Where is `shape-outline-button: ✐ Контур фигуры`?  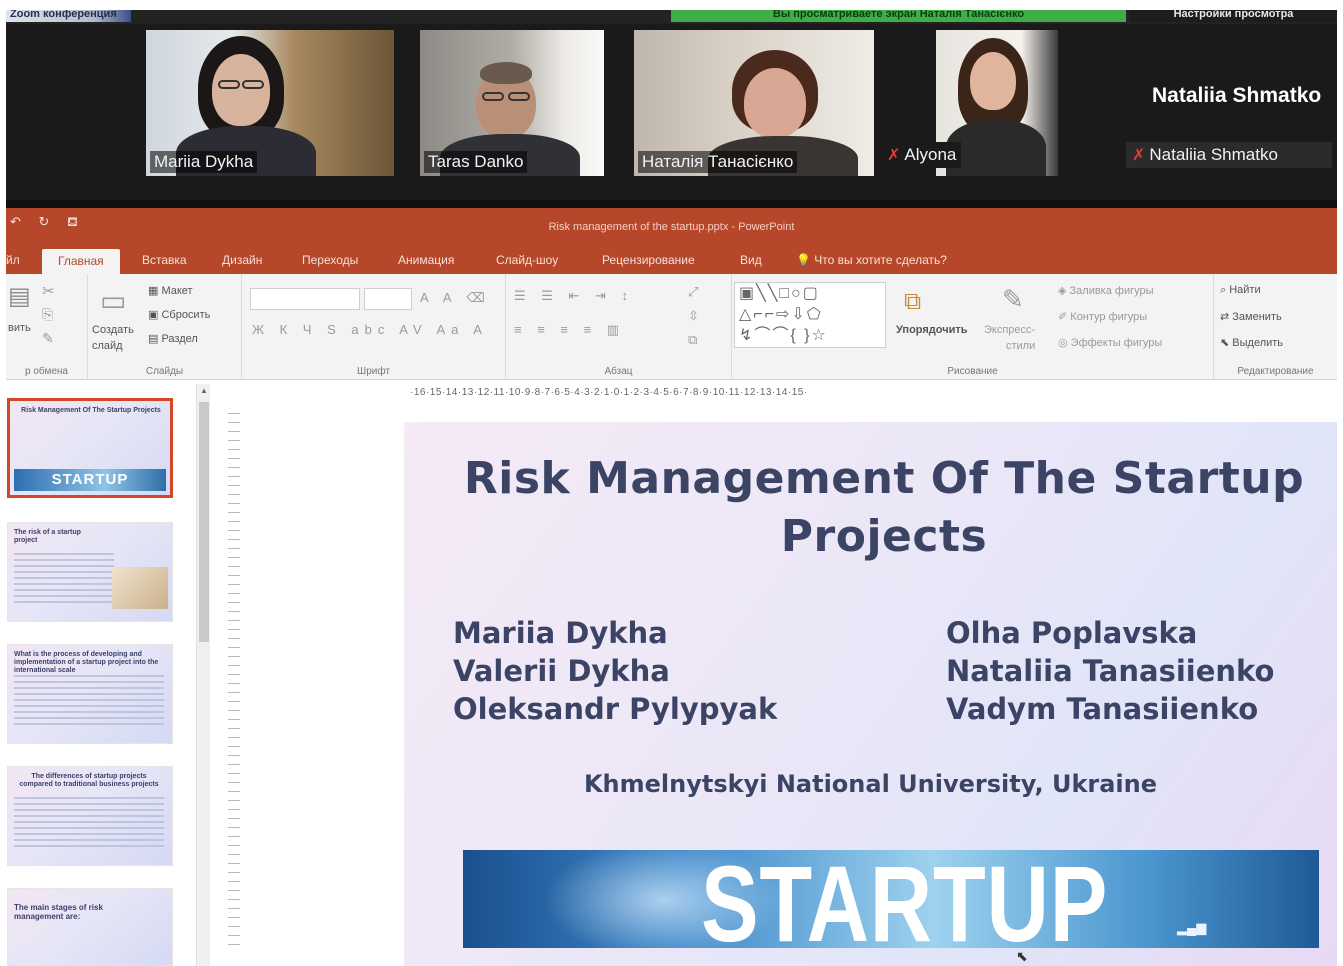 shape-outline-button: ✐ Контур фигуры is located at coordinates (1102, 316).